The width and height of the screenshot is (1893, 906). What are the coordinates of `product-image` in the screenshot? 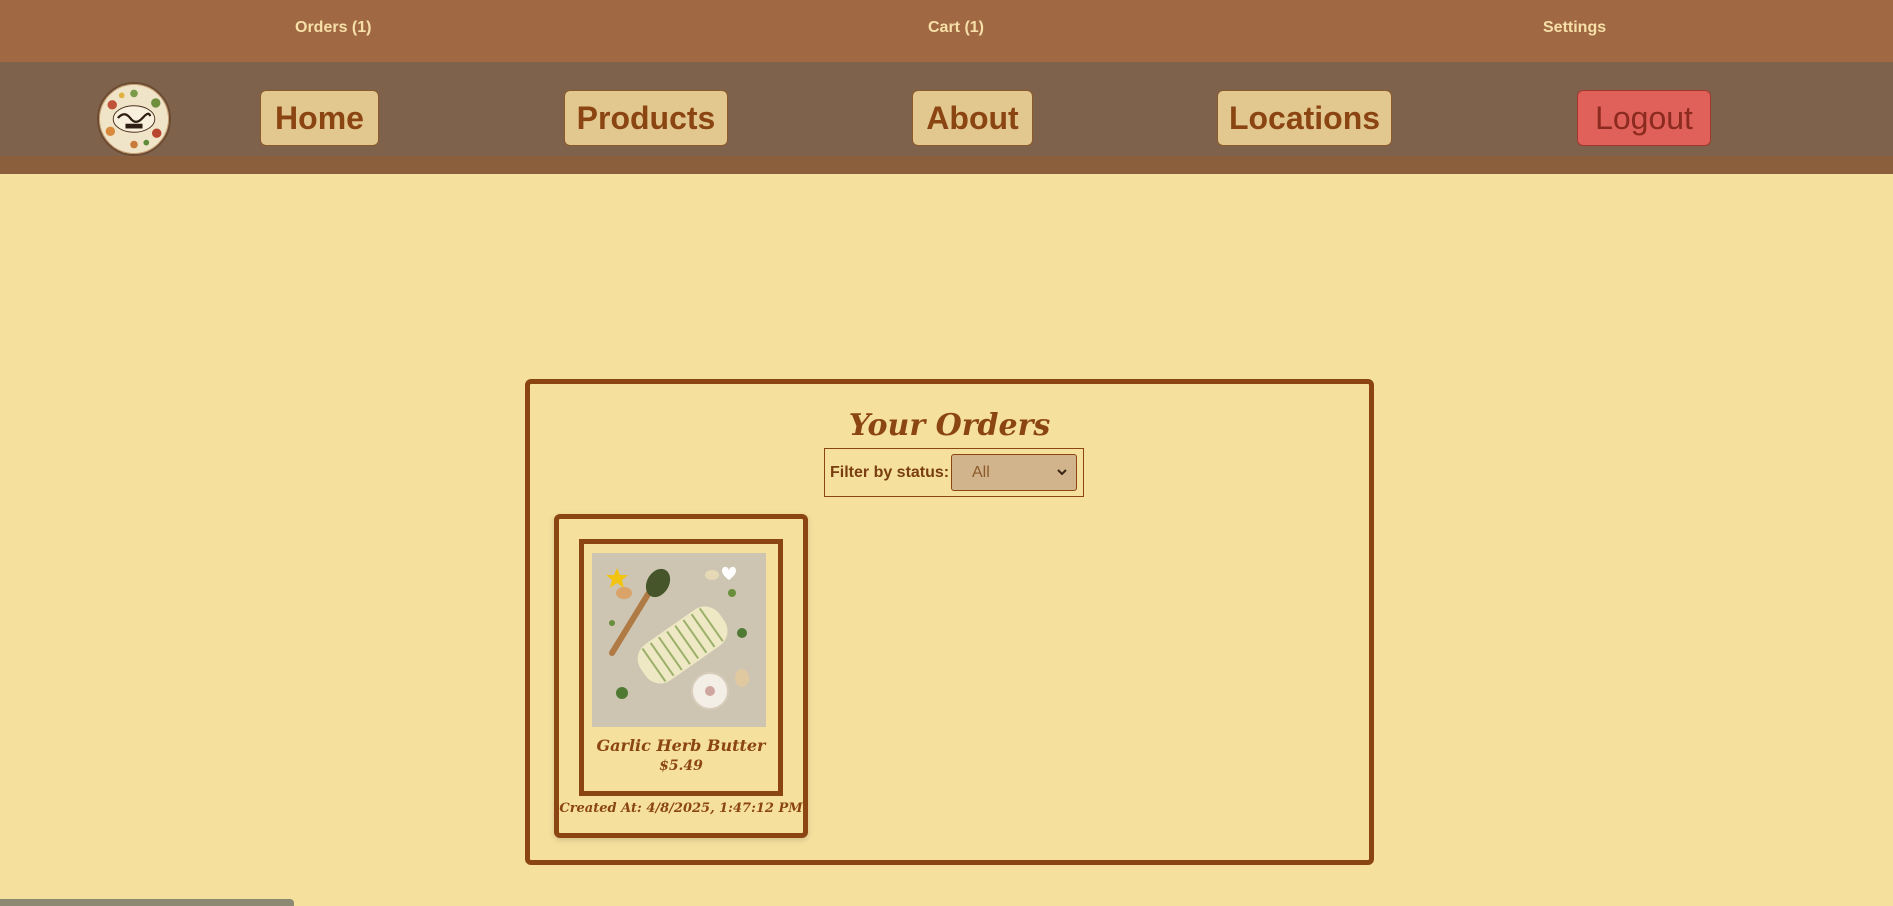 It's located at (679, 640).